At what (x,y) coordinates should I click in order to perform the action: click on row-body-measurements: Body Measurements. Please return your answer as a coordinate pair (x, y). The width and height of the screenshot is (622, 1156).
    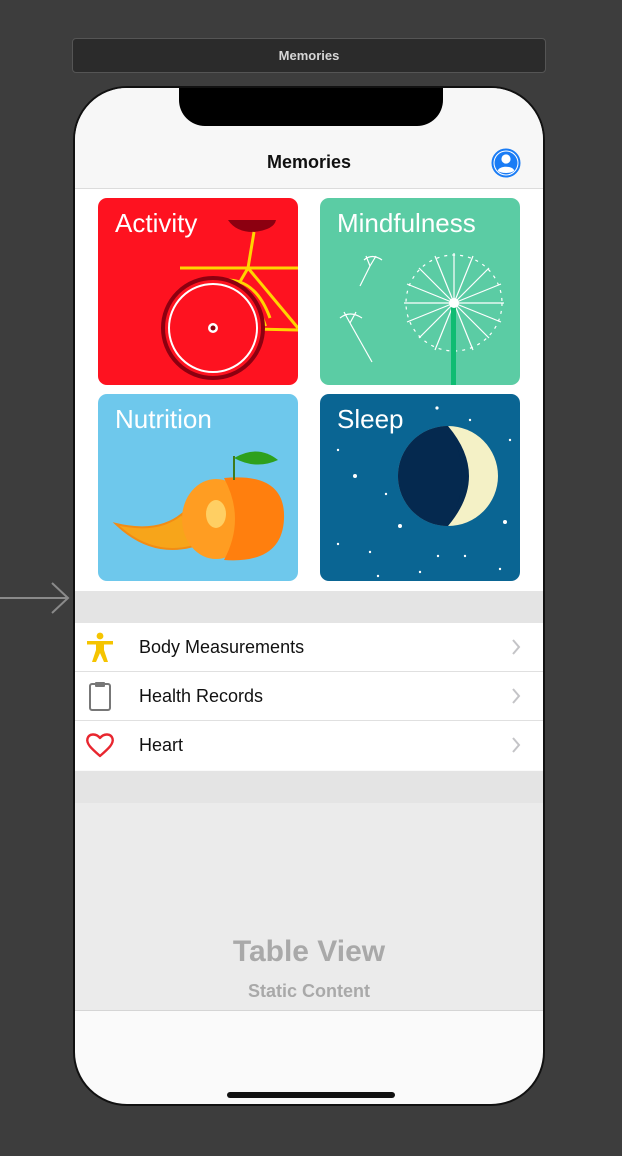
    Looking at the image, I should click on (309, 647).